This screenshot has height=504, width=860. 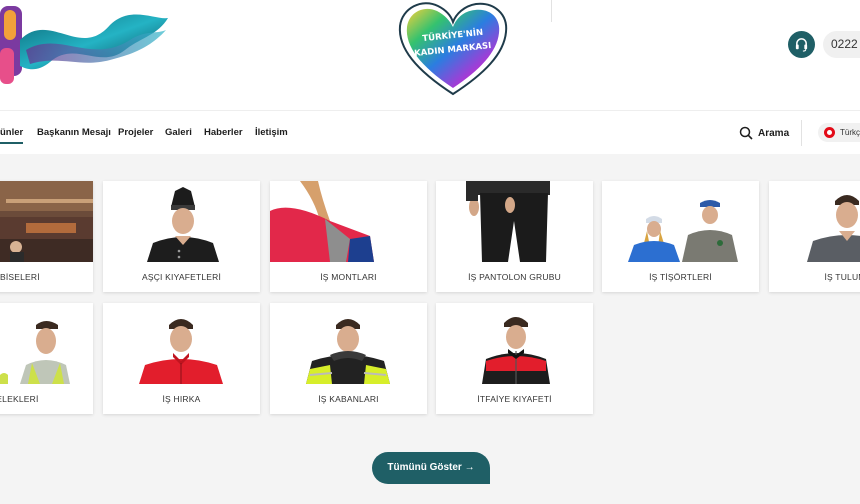 I want to click on product-card-label: AŞÇI KIYAFETLERİ, so click(x=181, y=277).